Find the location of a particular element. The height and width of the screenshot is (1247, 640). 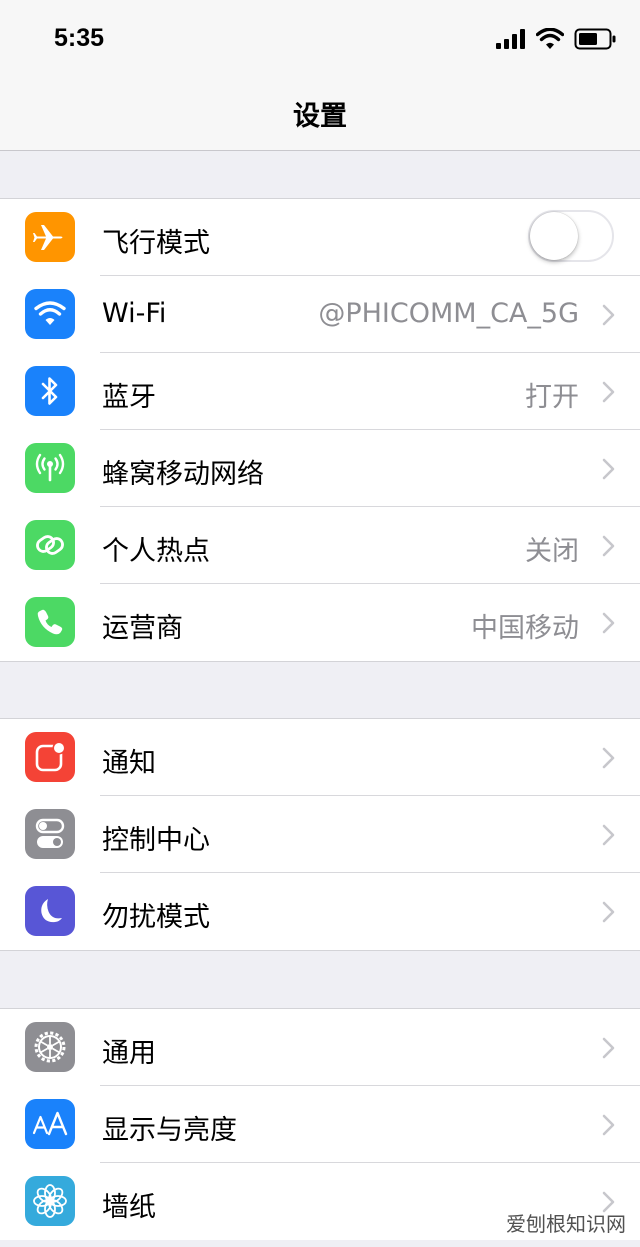

settings-row-do-not-disturb: 勿扰模式 is located at coordinates (320, 911).